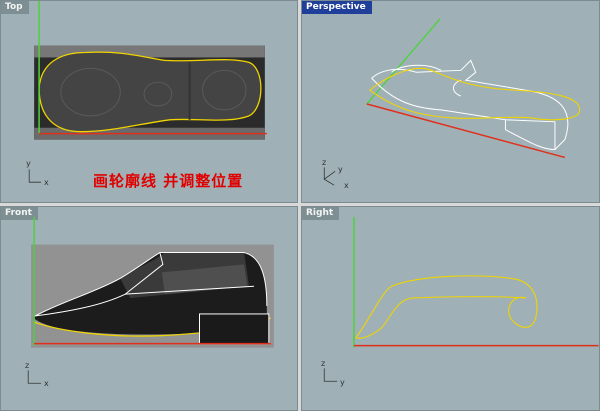 The image size is (600, 411). Describe the element at coordinates (446, 307) in the screenshot. I see `profile-curve` at that location.